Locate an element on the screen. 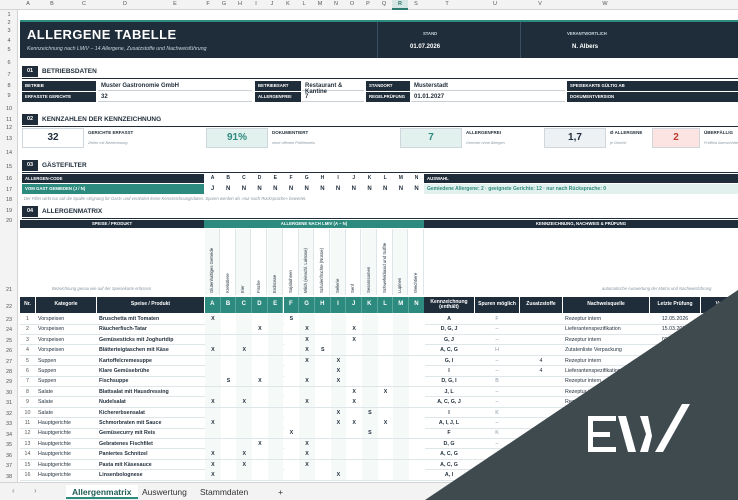  allergen-cell: S is located at coordinates (291, 319).